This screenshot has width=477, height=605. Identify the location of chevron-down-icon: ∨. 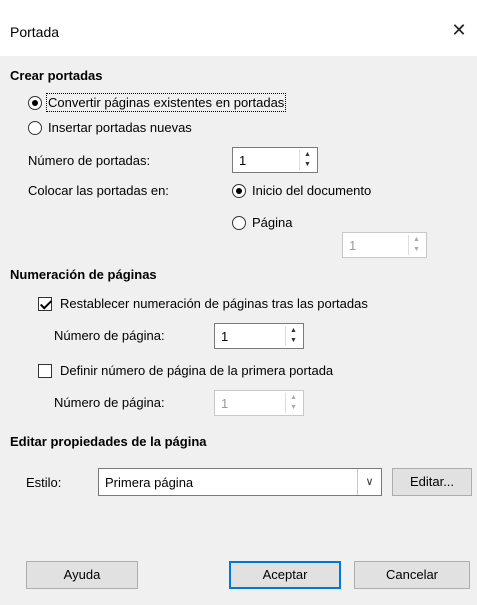
(369, 482).